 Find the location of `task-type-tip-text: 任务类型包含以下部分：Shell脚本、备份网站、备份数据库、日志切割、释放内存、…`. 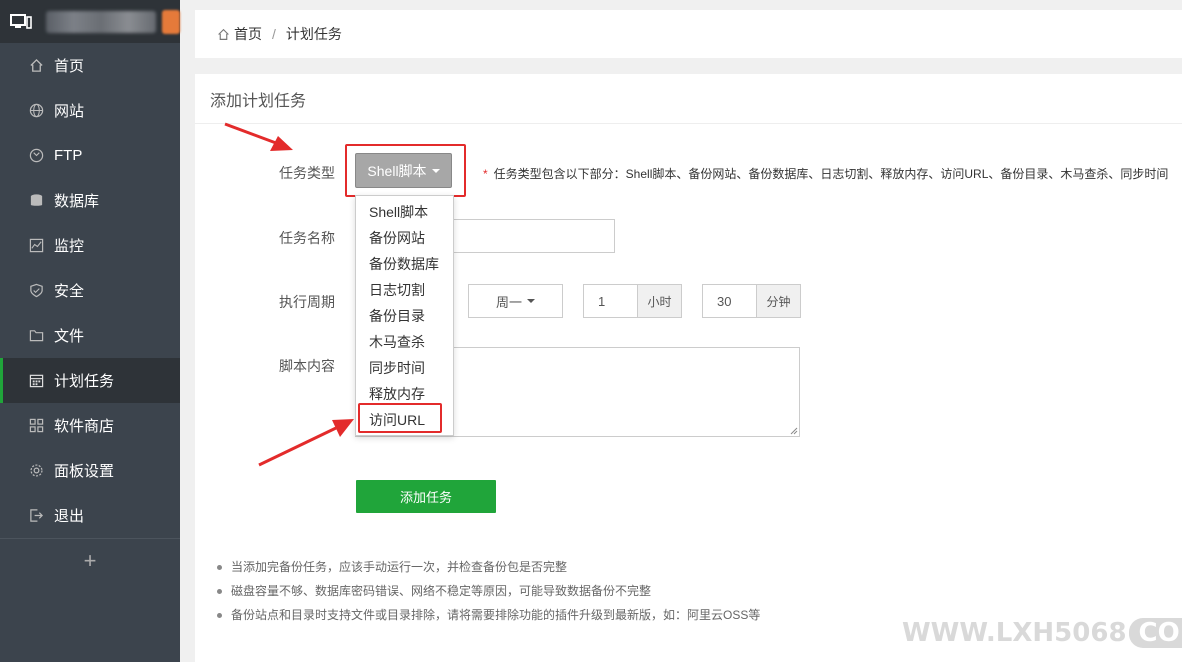

task-type-tip-text: 任务类型包含以下部分：Shell脚本、备份网站、备份数据库、日志切割、释放内存、… is located at coordinates (831, 174).